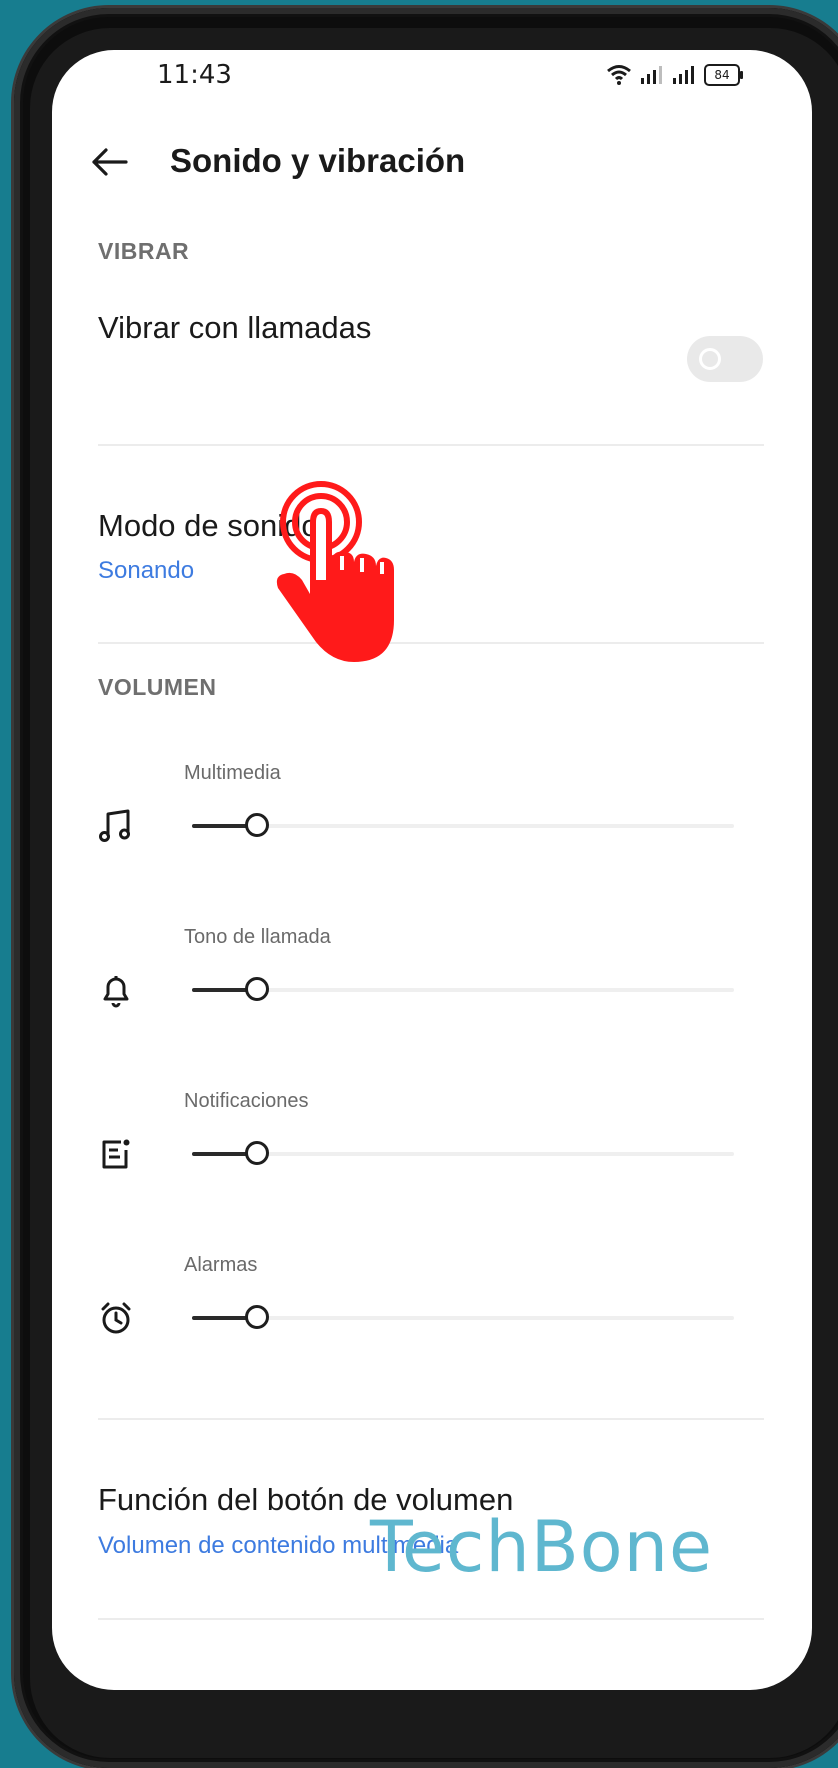  Describe the element at coordinates (116, 992) in the screenshot. I see `bell-icon` at that location.